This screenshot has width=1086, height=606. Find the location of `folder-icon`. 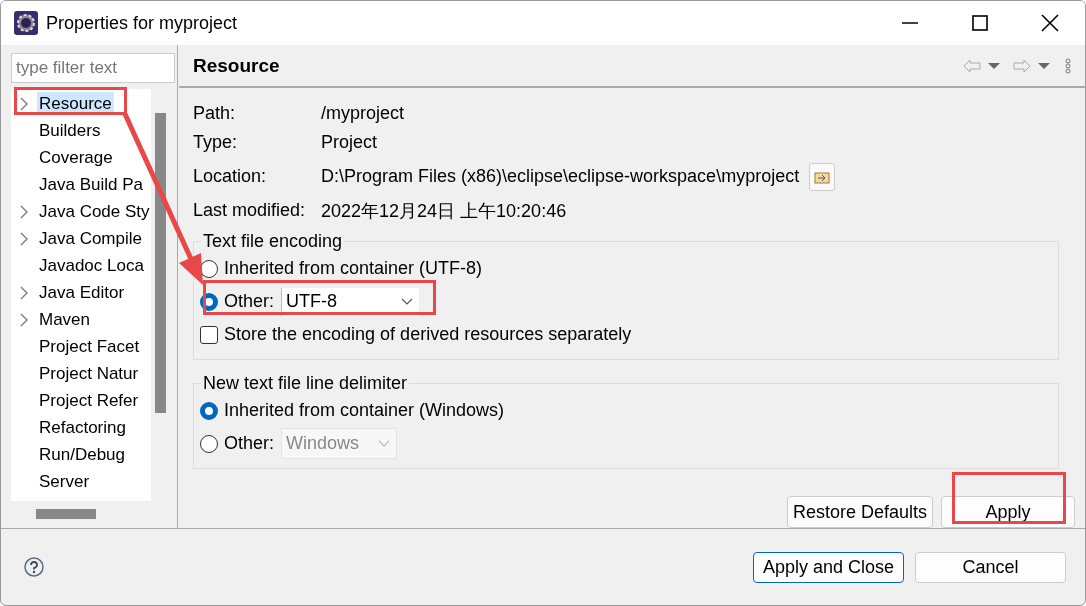

folder-icon is located at coordinates (822, 176).